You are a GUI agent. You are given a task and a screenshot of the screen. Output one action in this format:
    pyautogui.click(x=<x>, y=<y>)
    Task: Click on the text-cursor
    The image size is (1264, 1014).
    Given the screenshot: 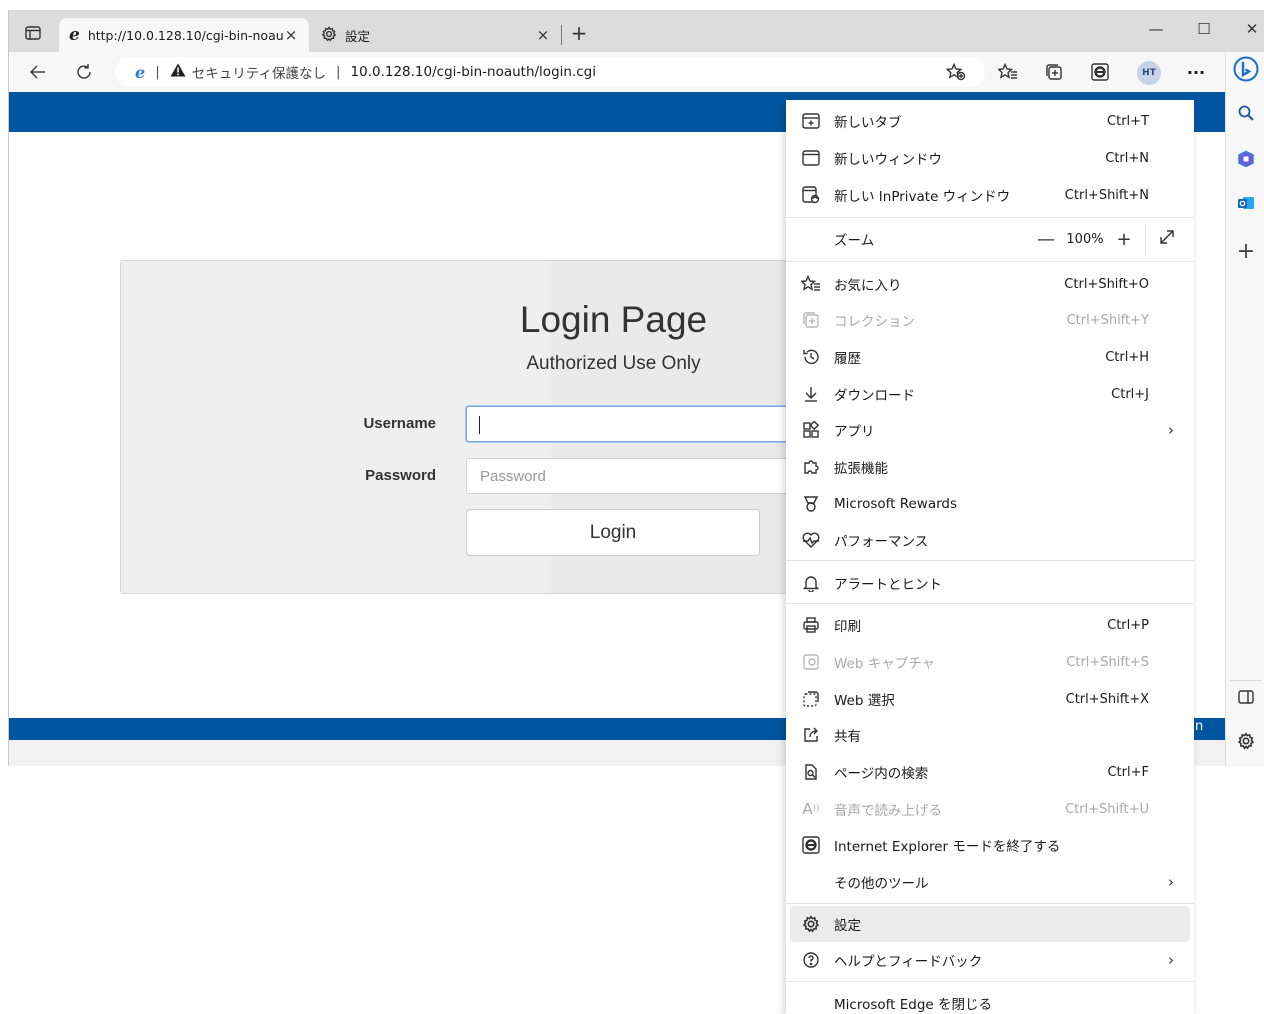 What is the action you would take?
    pyautogui.click(x=479, y=425)
    